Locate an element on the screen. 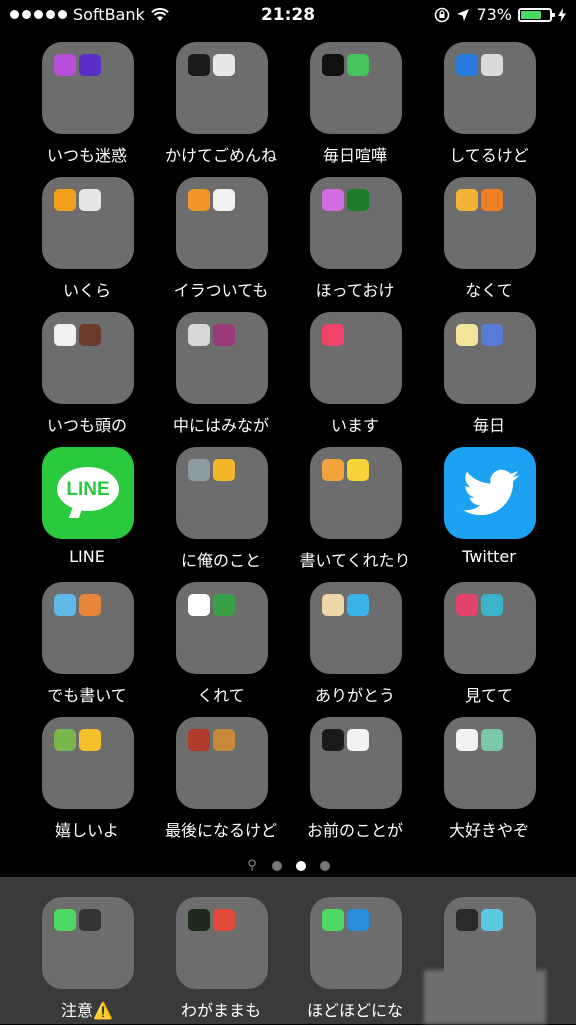  grid-item: くれて is located at coordinates (221, 645).